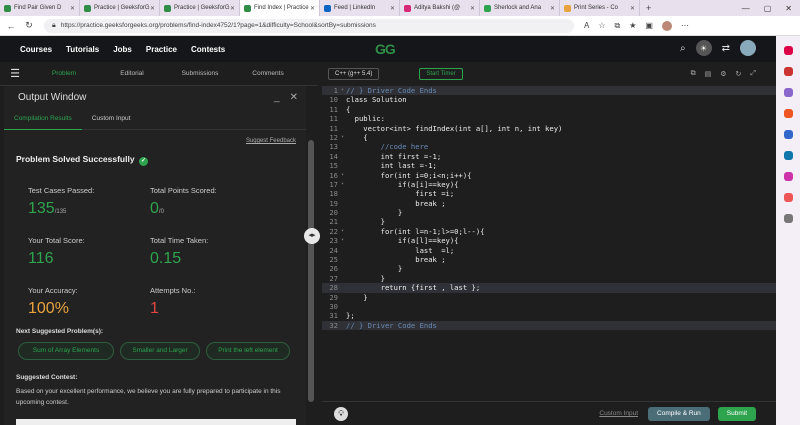  What do you see at coordinates (549, 268) in the screenshot?
I see `code-line: 26 }` at bounding box center [549, 268].